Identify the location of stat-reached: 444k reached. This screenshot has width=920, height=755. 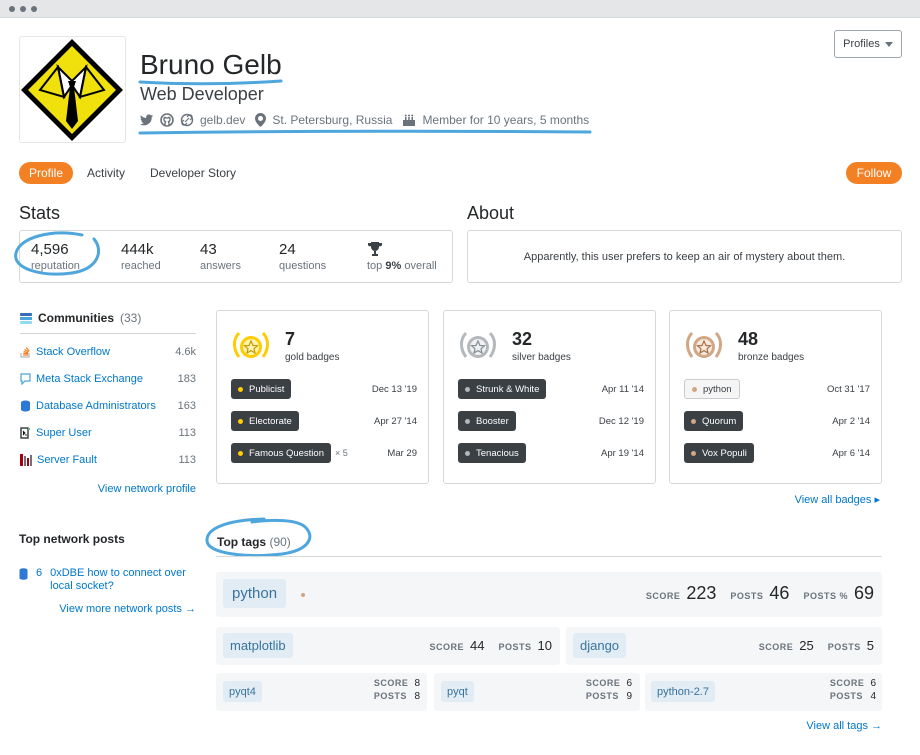
(141, 257).